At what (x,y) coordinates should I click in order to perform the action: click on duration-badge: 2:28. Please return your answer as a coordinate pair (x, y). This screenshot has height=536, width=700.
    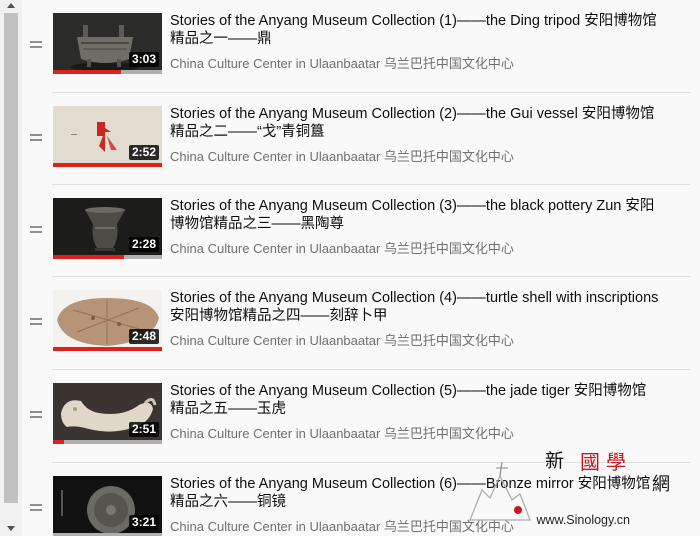
    Looking at the image, I should click on (143, 244).